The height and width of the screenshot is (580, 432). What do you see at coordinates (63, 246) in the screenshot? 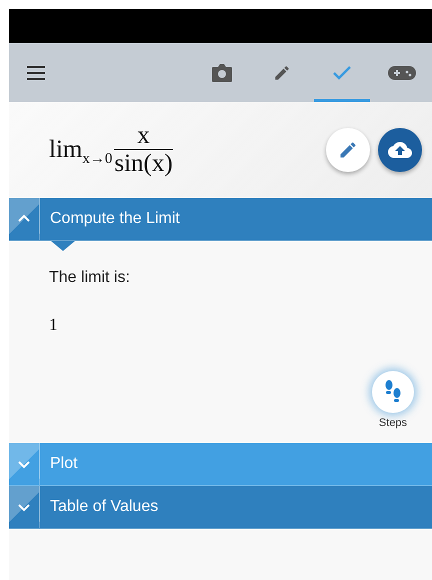
I see `pointer-notch` at bounding box center [63, 246].